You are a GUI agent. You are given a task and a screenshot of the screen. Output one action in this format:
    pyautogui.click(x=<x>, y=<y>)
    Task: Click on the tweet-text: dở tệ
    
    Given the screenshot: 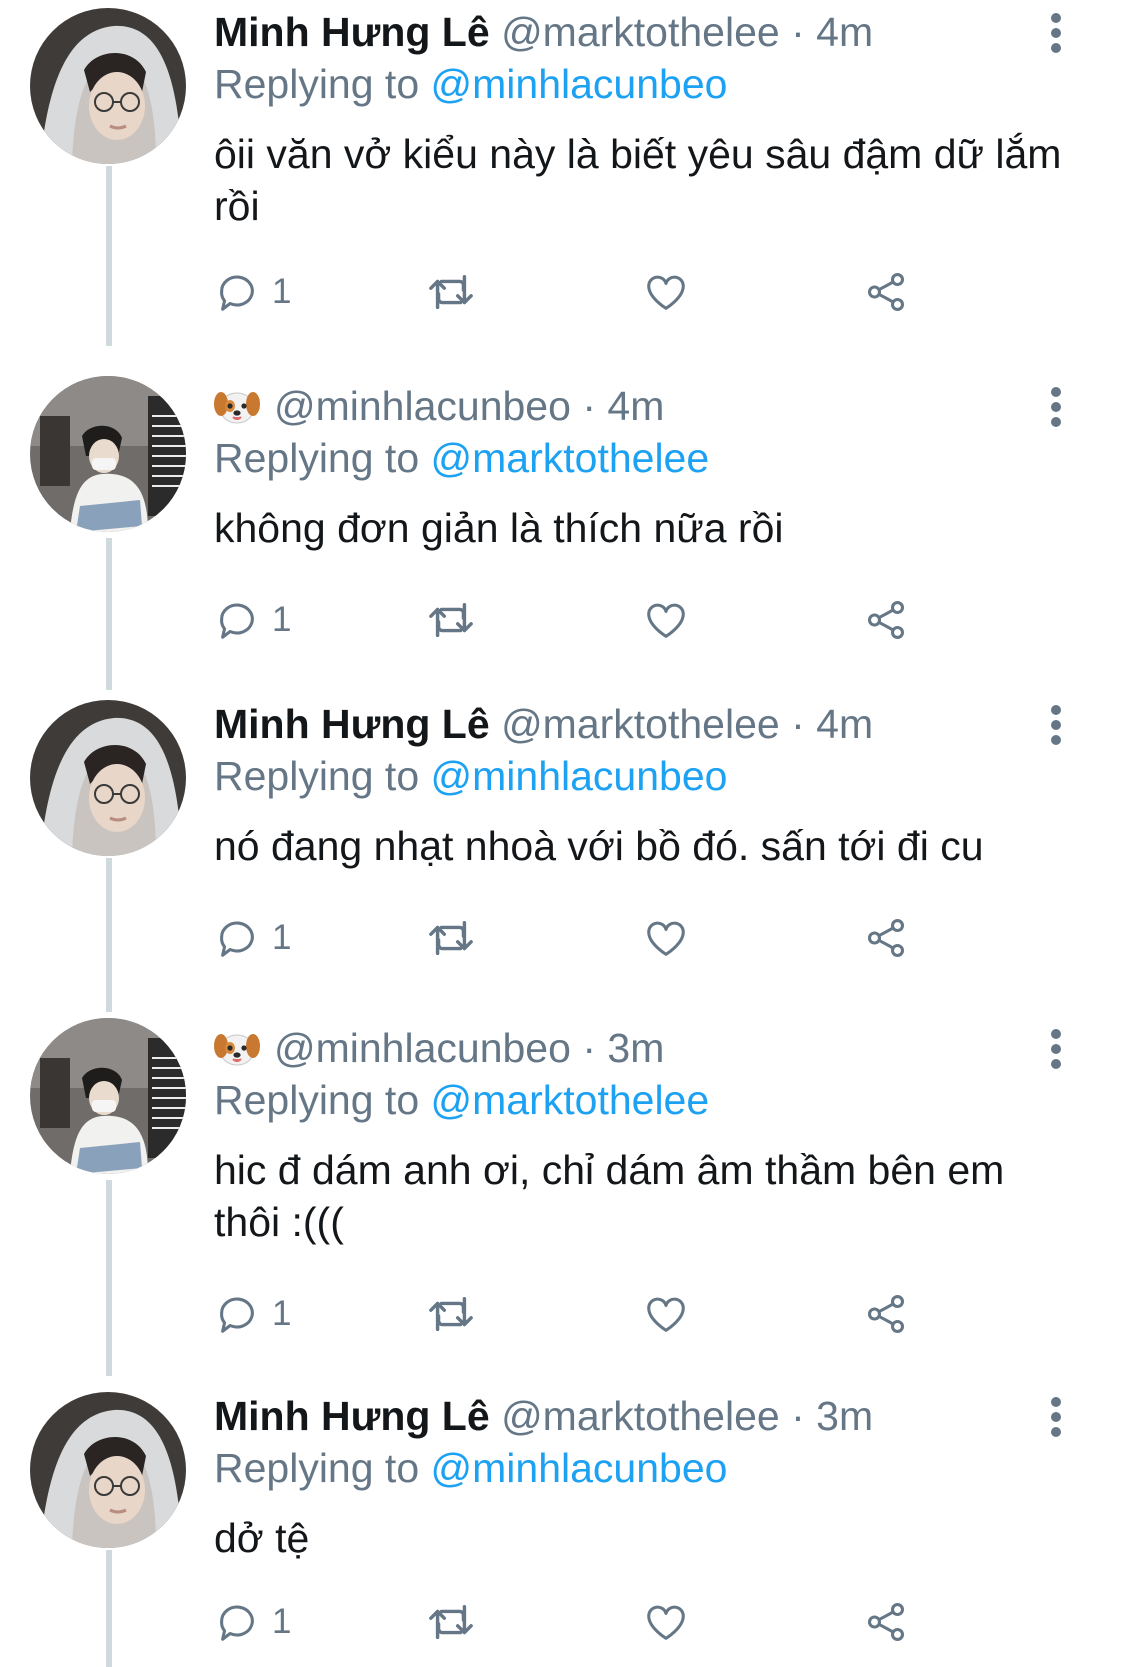 What is the action you would take?
    pyautogui.click(x=262, y=1538)
    